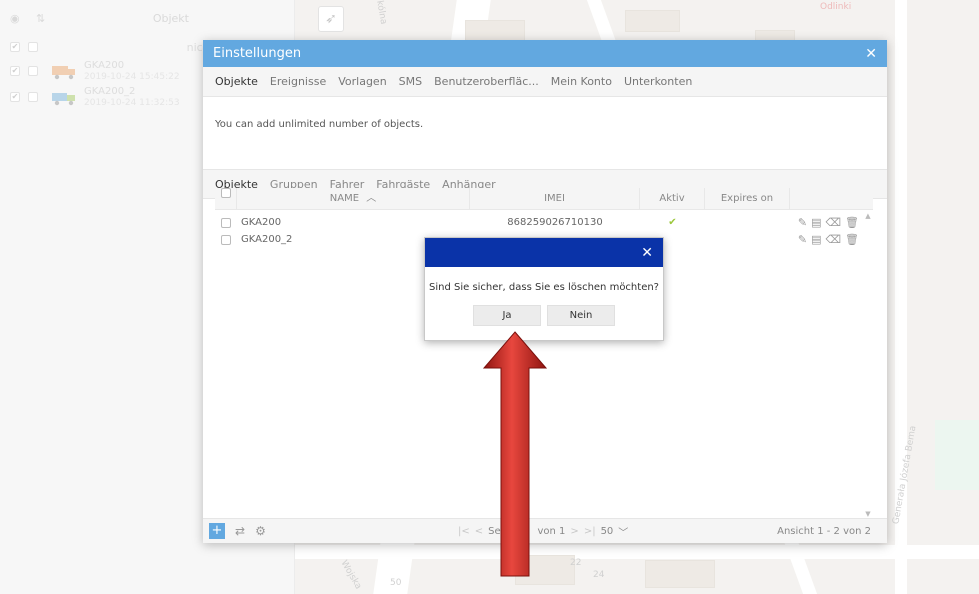 The image size is (979, 594). What do you see at coordinates (236, 81) in the screenshot?
I see `tab-objekte: Objekte` at bounding box center [236, 81].